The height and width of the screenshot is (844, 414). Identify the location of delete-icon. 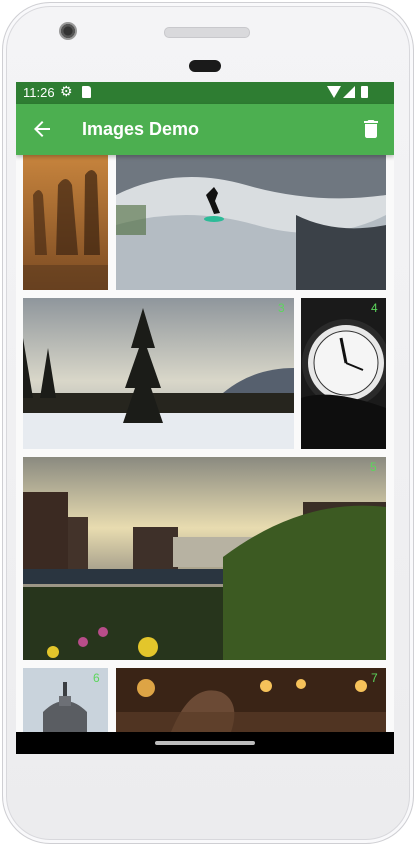
(371, 129).